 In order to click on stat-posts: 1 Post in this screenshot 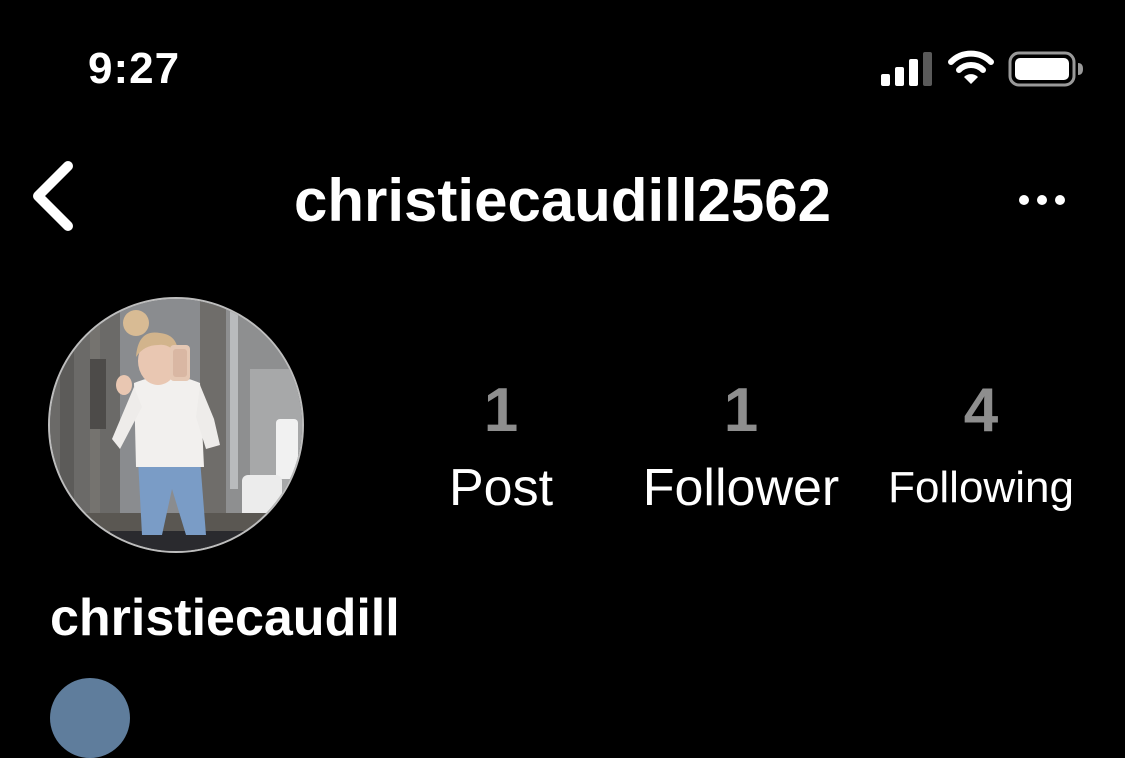, I will do `click(501, 448)`.